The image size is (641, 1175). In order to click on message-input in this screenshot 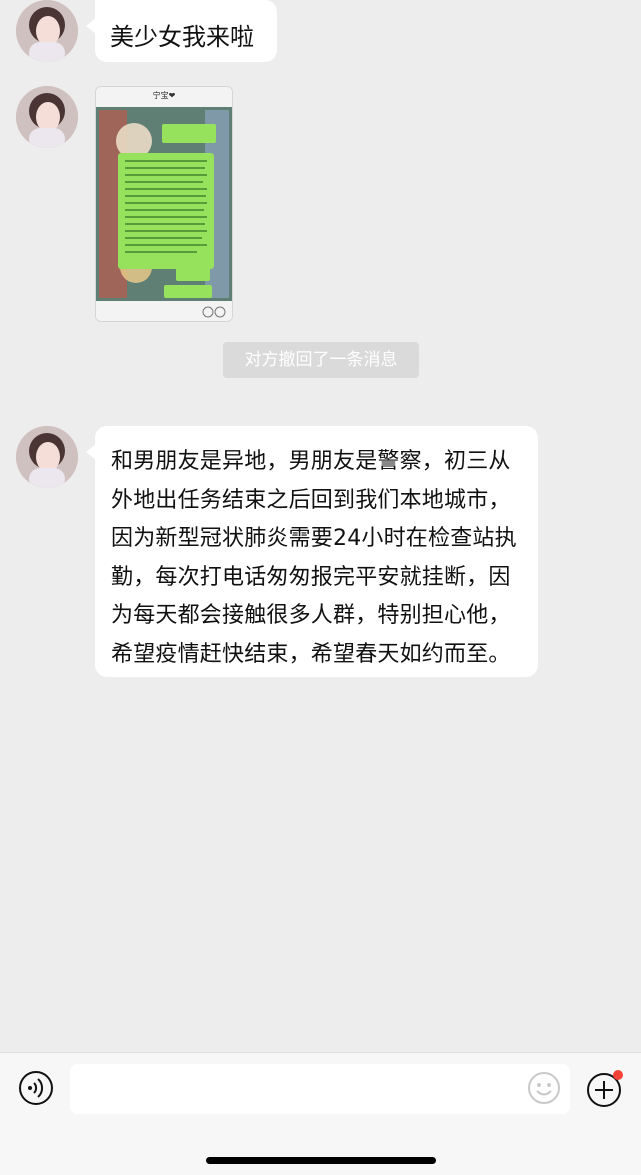, I will do `click(320, 1089)`.